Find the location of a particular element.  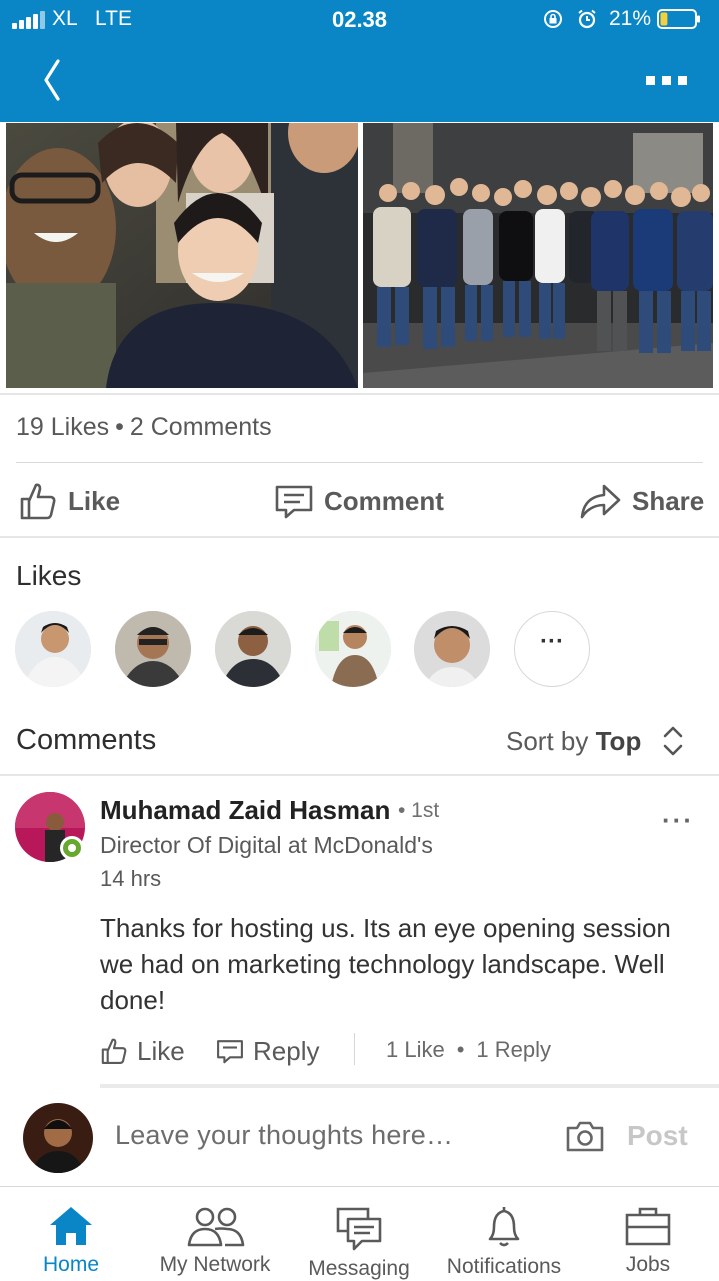

like-button: Like is located at coordinates (69, 501).